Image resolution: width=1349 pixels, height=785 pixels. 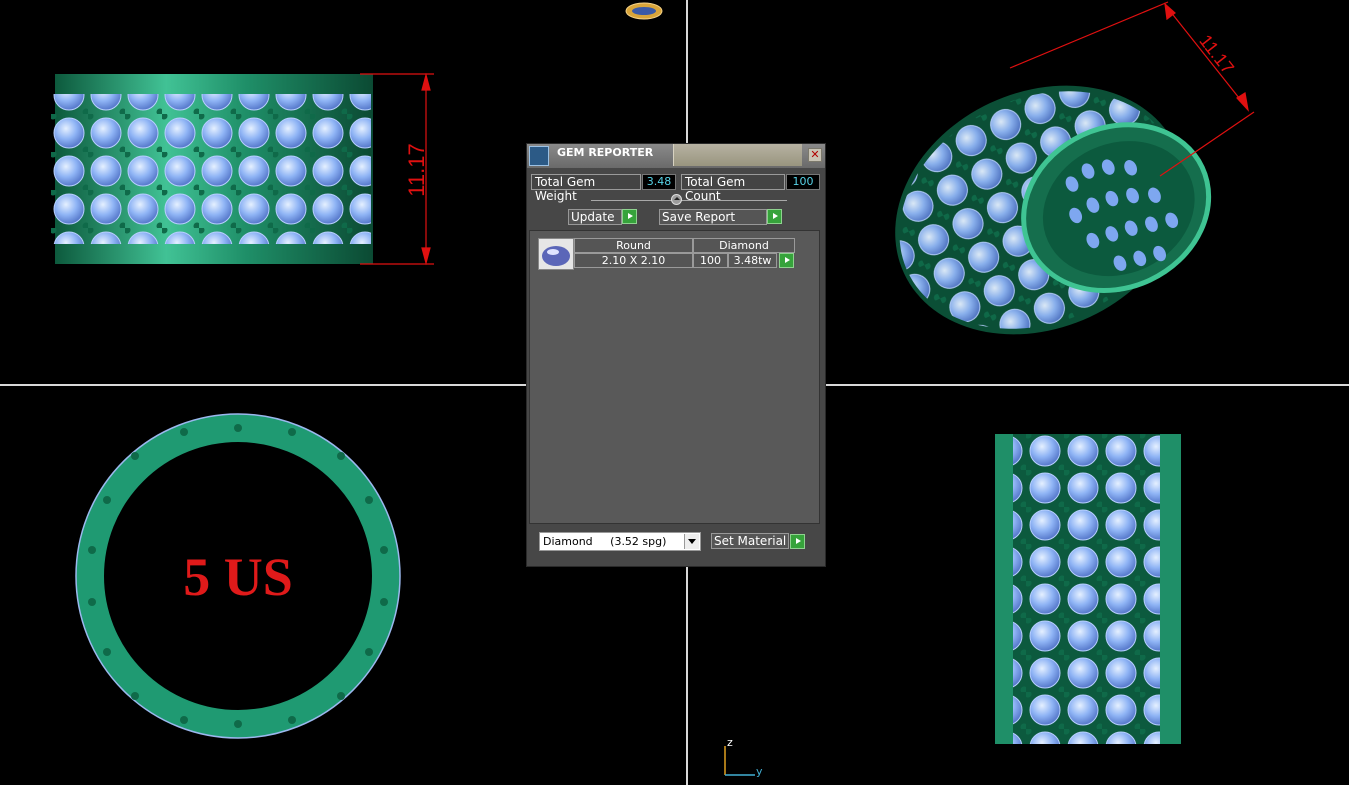 What do you see at coordinates (659, 182) in the screenshot?
I see `total-gem-weight-value: 3.48` at bounding box center [659, 182].